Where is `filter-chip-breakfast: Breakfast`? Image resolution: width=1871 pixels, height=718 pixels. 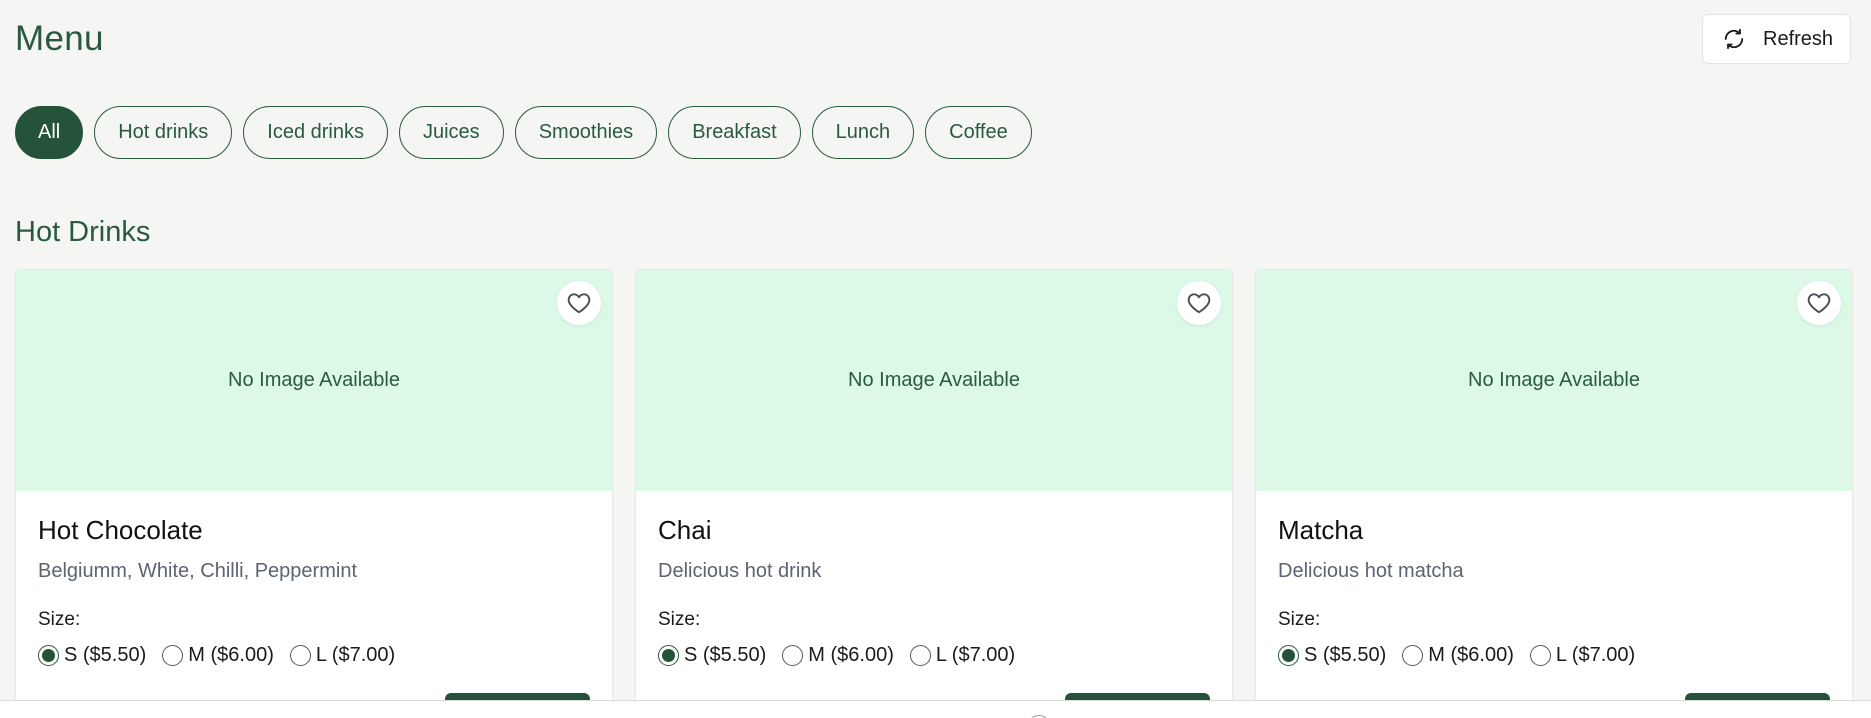
filter-chip-breakfast: Breakfast is located at coordinates (734, 132).